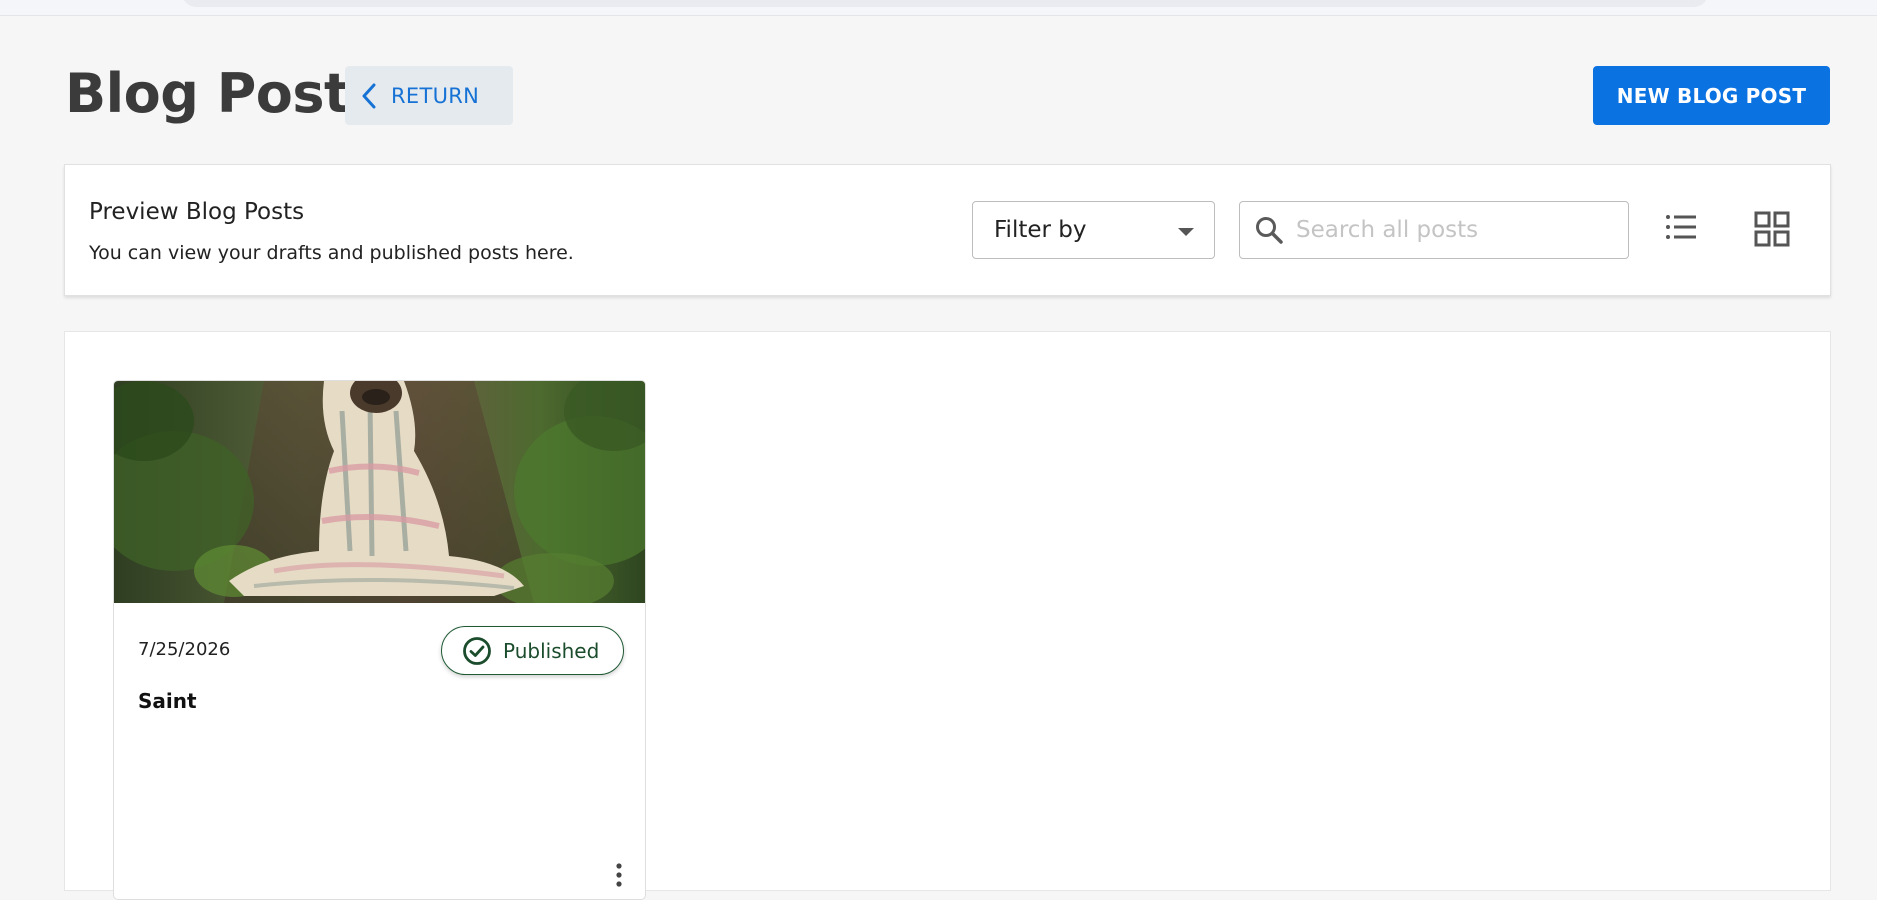  What do you see at coordinates (167, 701) in the screenshot?
I see `post-title: Saint` at bounding box center [167, 701].